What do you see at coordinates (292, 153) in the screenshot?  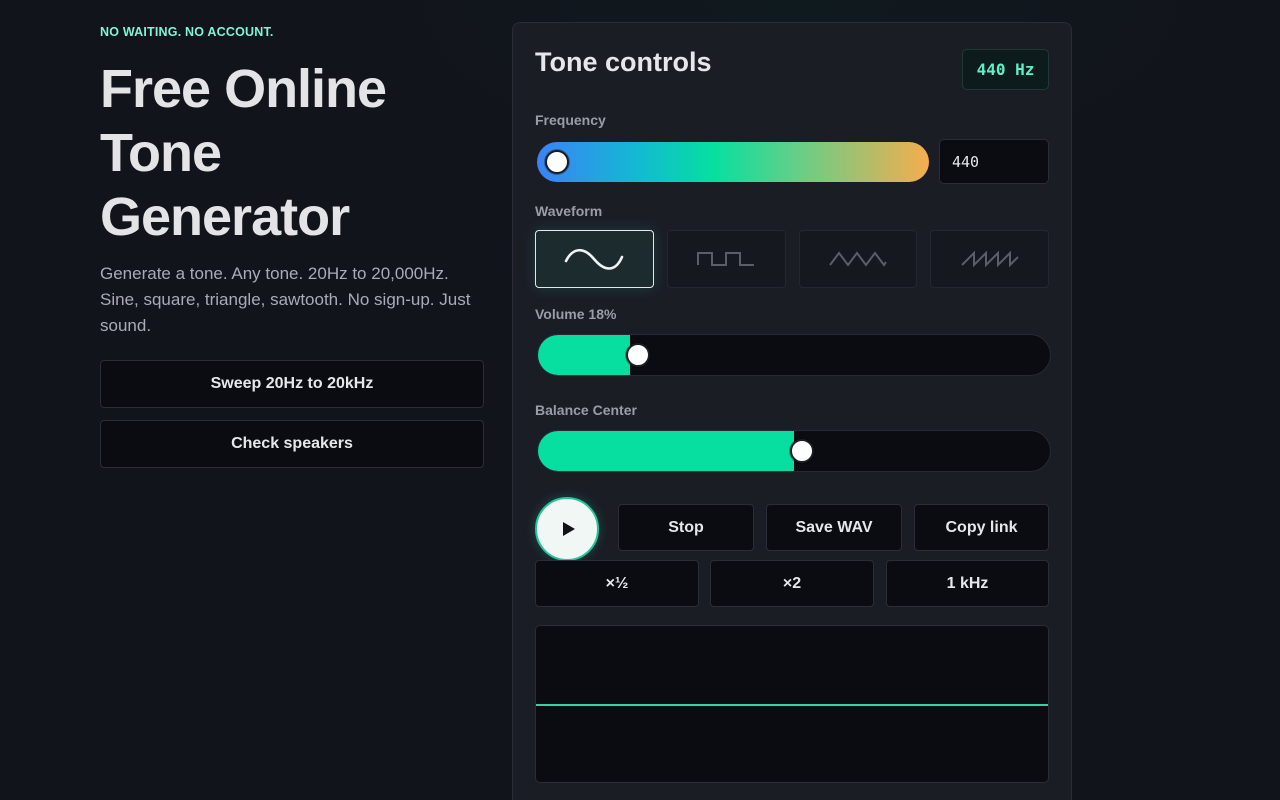 I see `page-title: Free Online Tone Generator` at bounding box center [292, 153].